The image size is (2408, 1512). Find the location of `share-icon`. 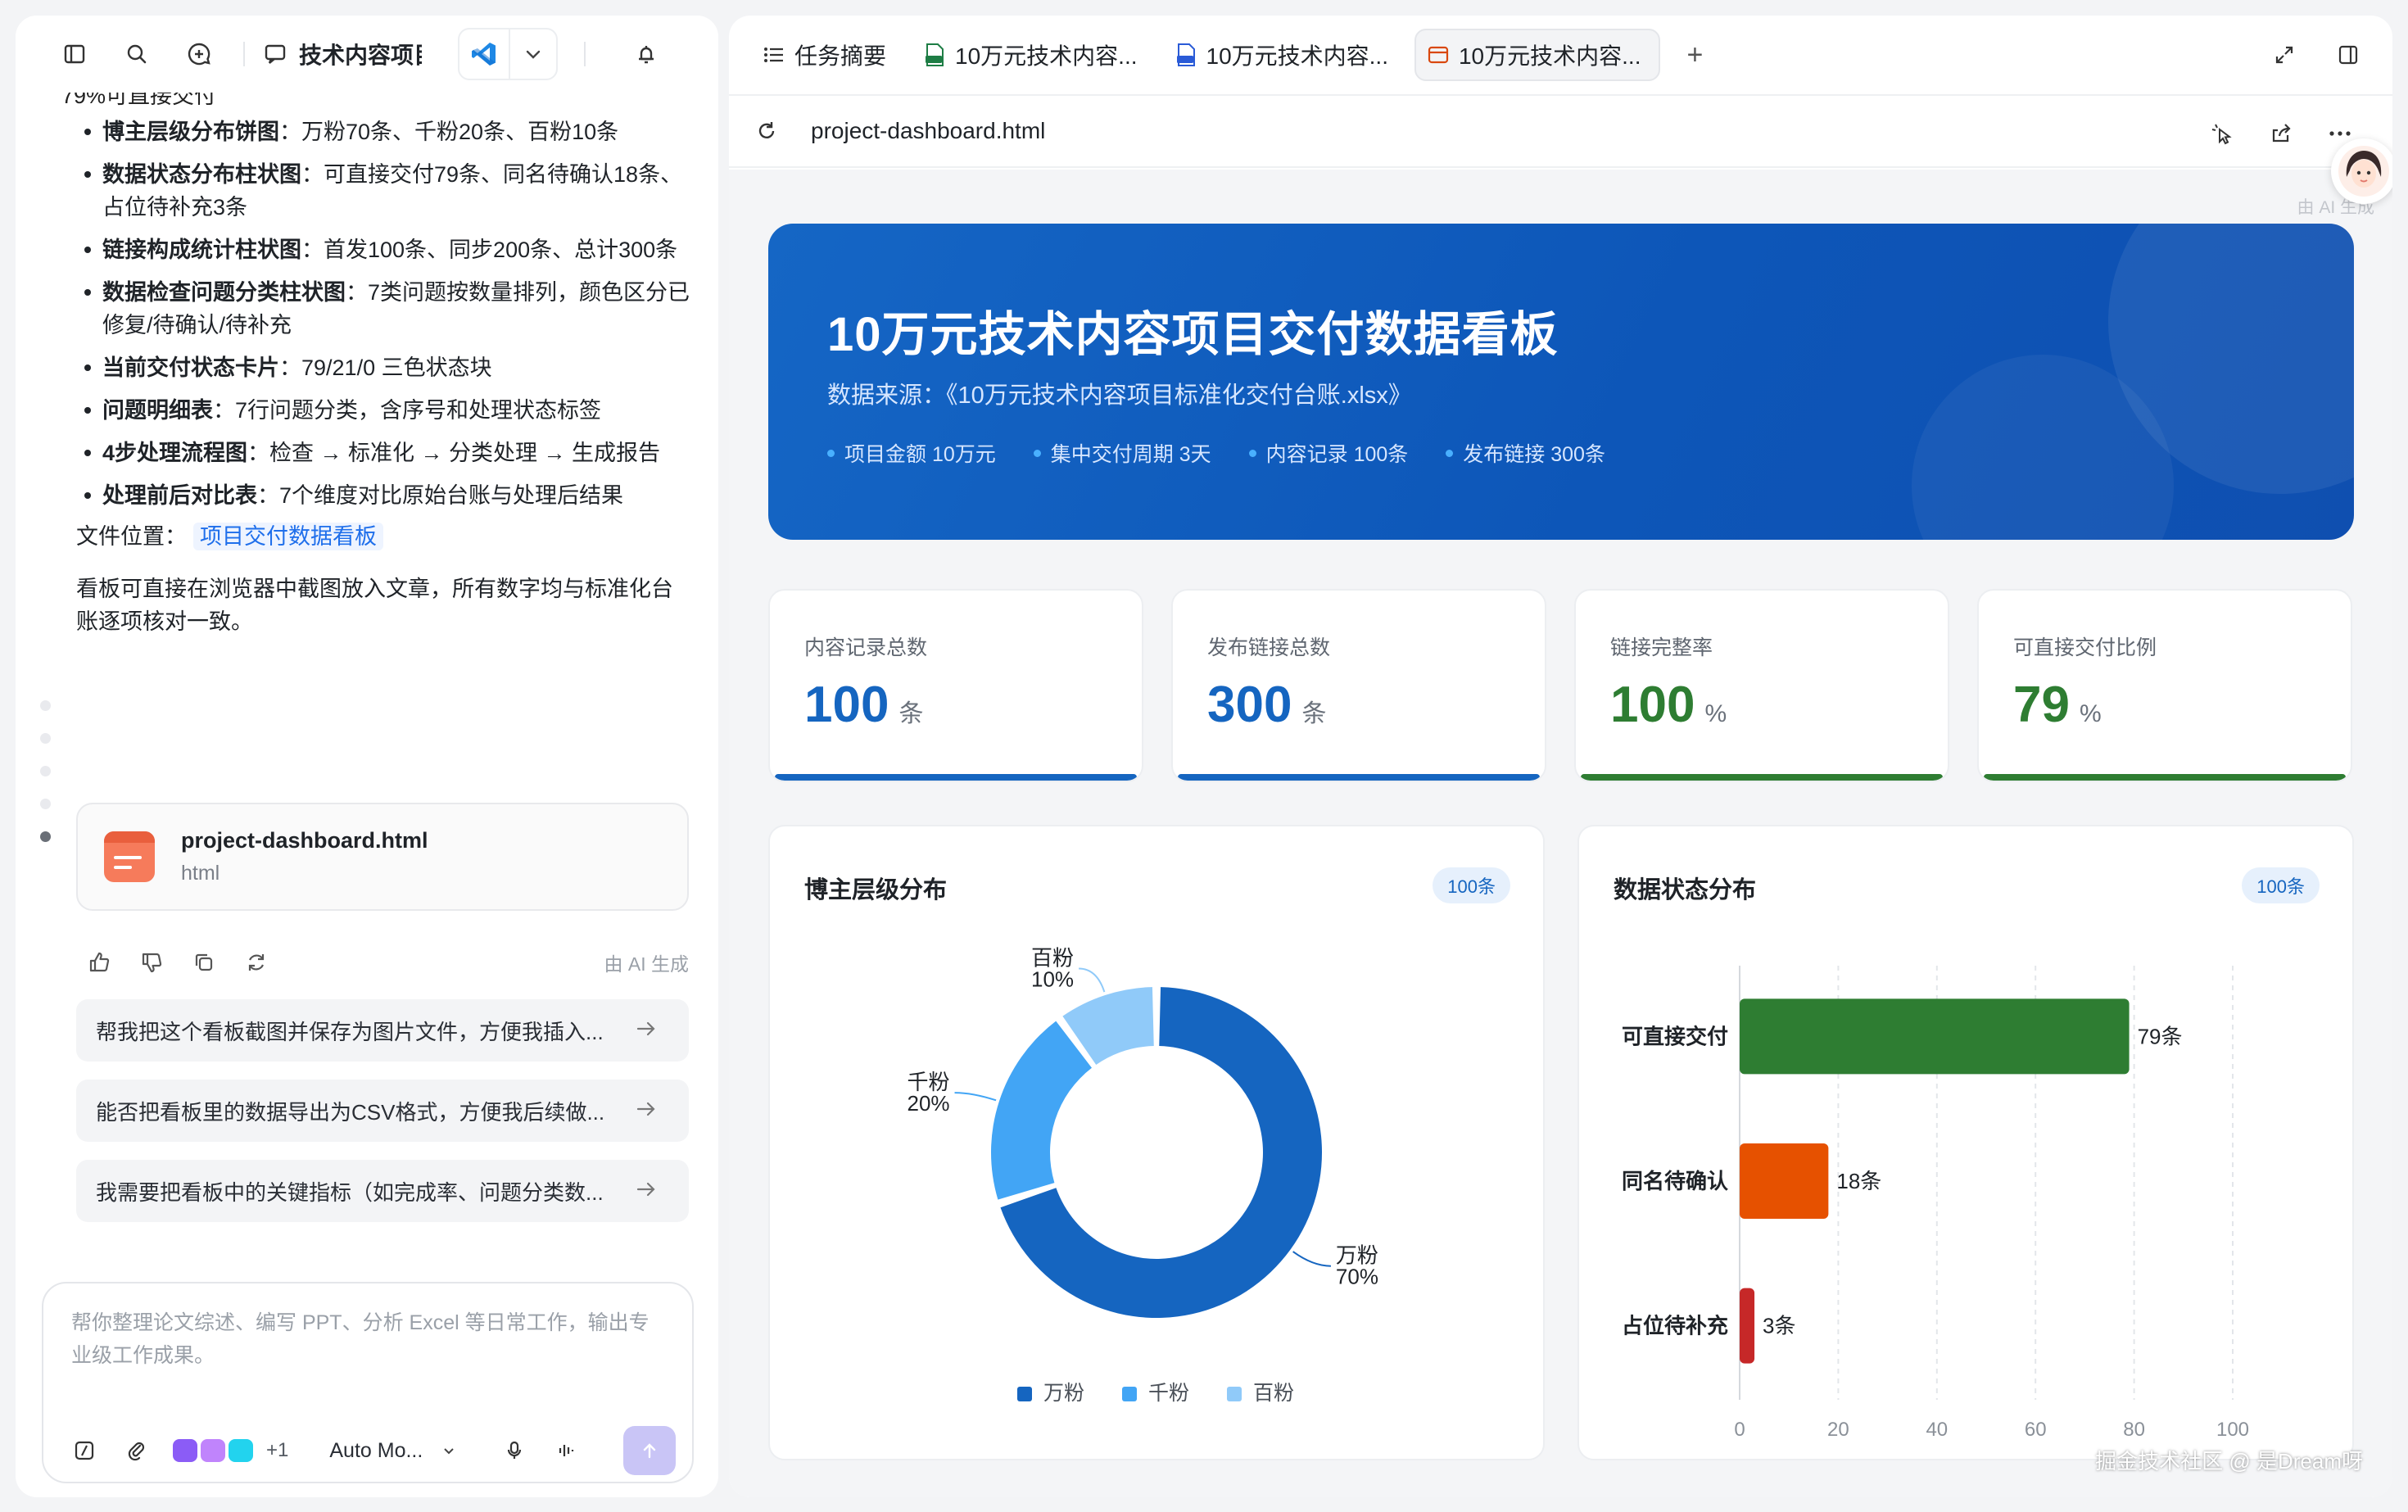

share-icon is located at coordinates (2281, 133).